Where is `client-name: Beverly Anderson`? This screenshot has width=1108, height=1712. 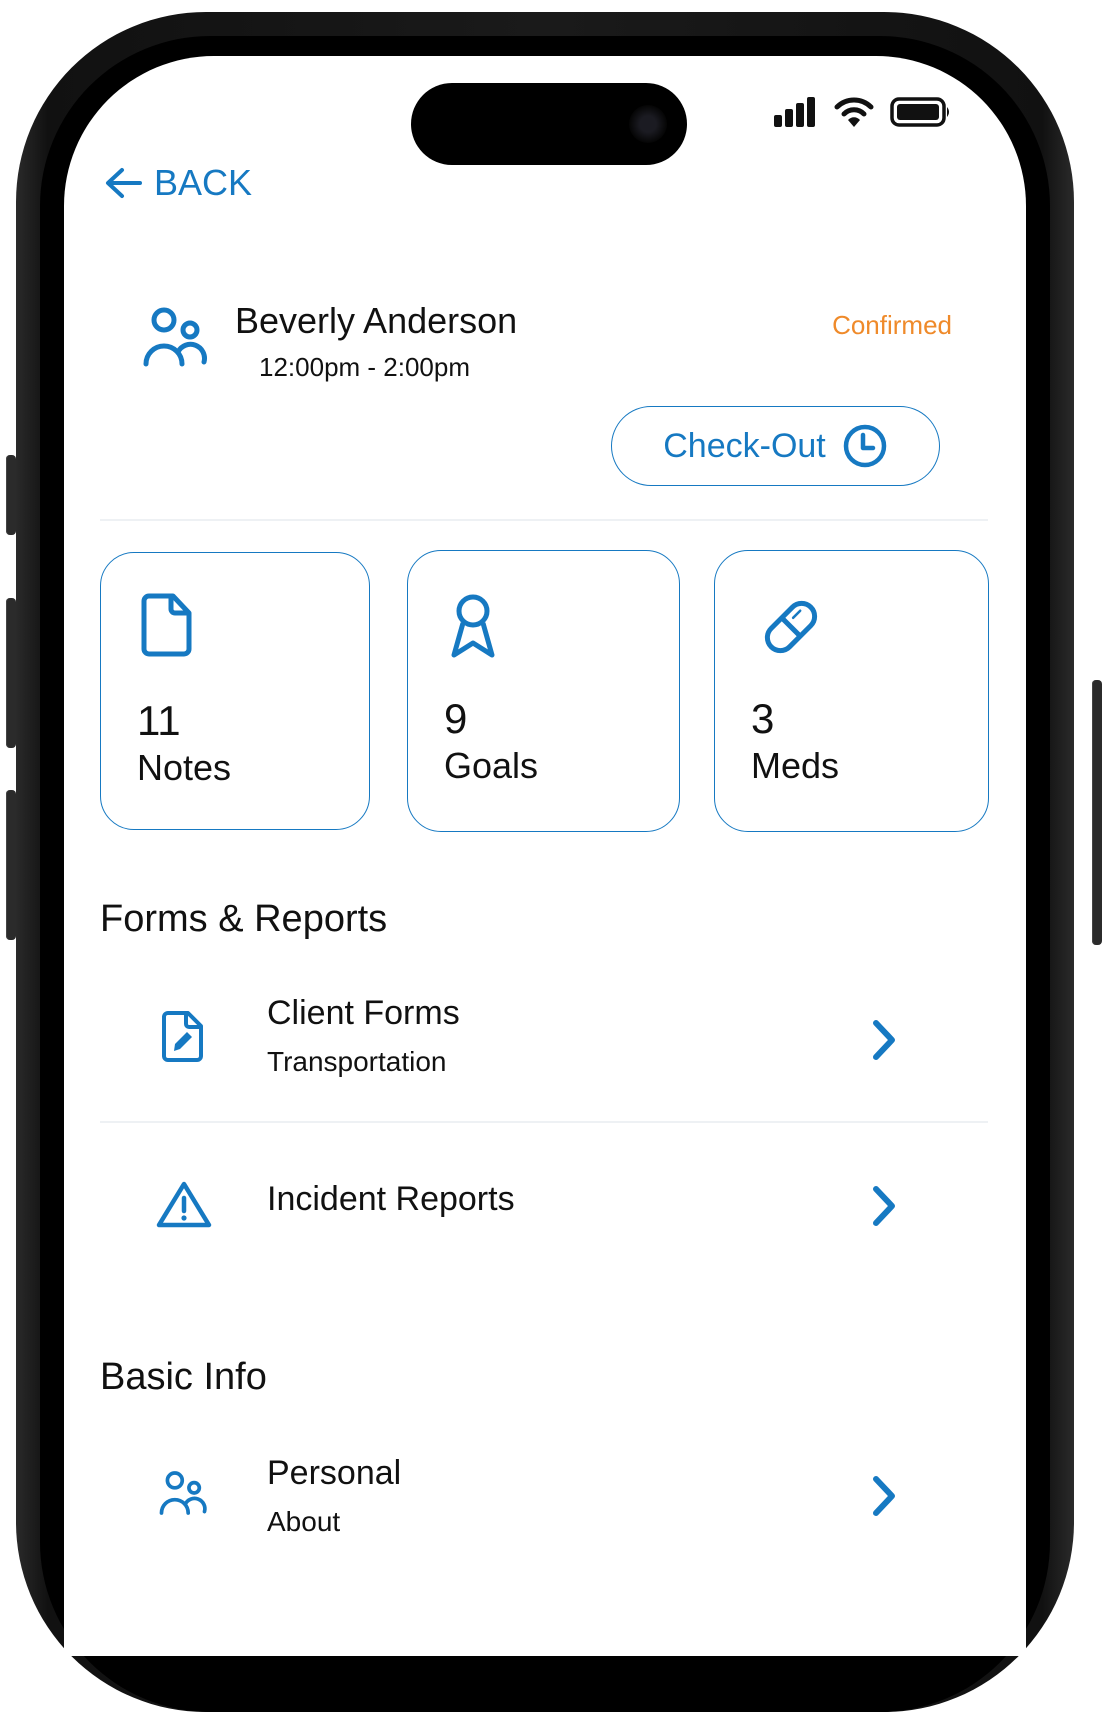 client-name: Beverly Anderson is located at coordinates (376, 320).